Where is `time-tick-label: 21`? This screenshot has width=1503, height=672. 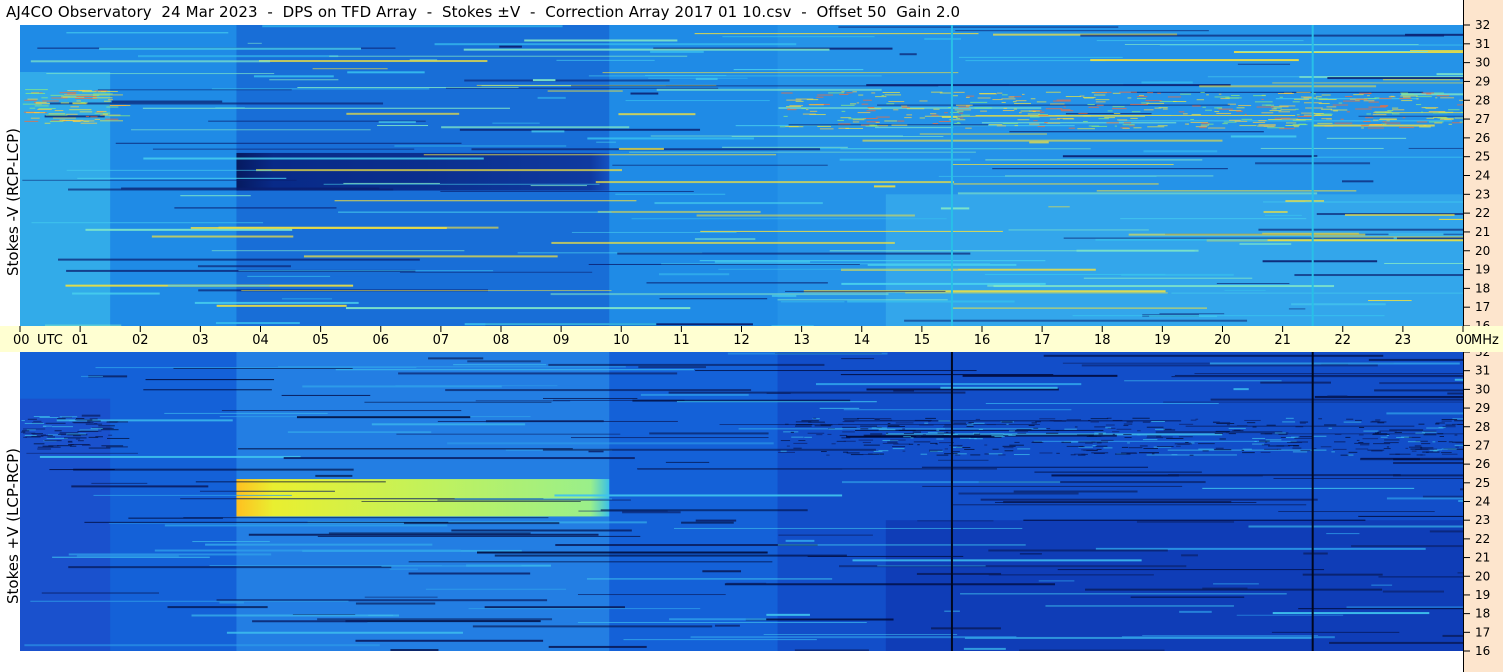 time-tick-label: 21 is located at coordinates (1282, 340).